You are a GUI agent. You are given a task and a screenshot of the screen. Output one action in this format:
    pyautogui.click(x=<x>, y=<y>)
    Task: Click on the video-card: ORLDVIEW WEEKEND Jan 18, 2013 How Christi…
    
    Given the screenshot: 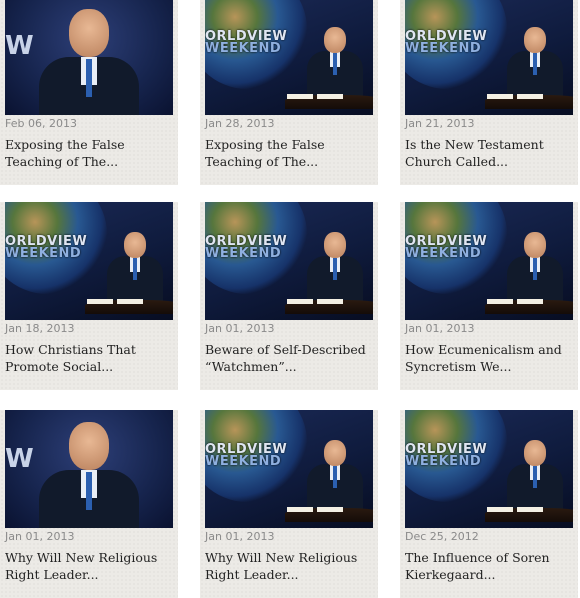 What is the action you would take?
    pyautogui.click(x=89, y=296)
    